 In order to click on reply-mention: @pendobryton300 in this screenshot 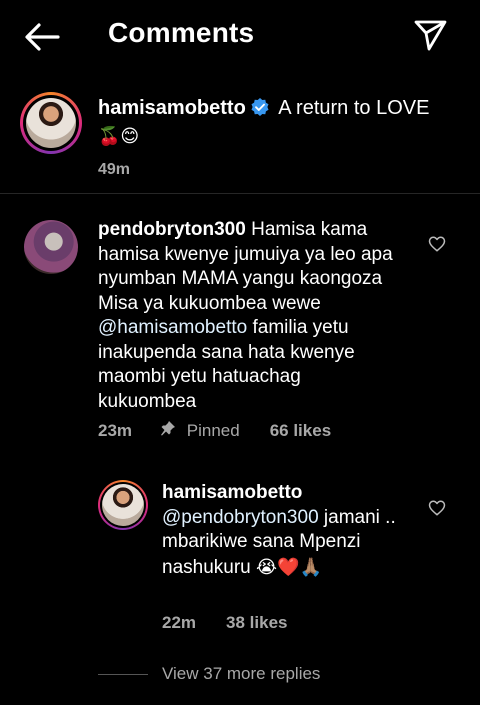, I will do `click(240, 517)`.